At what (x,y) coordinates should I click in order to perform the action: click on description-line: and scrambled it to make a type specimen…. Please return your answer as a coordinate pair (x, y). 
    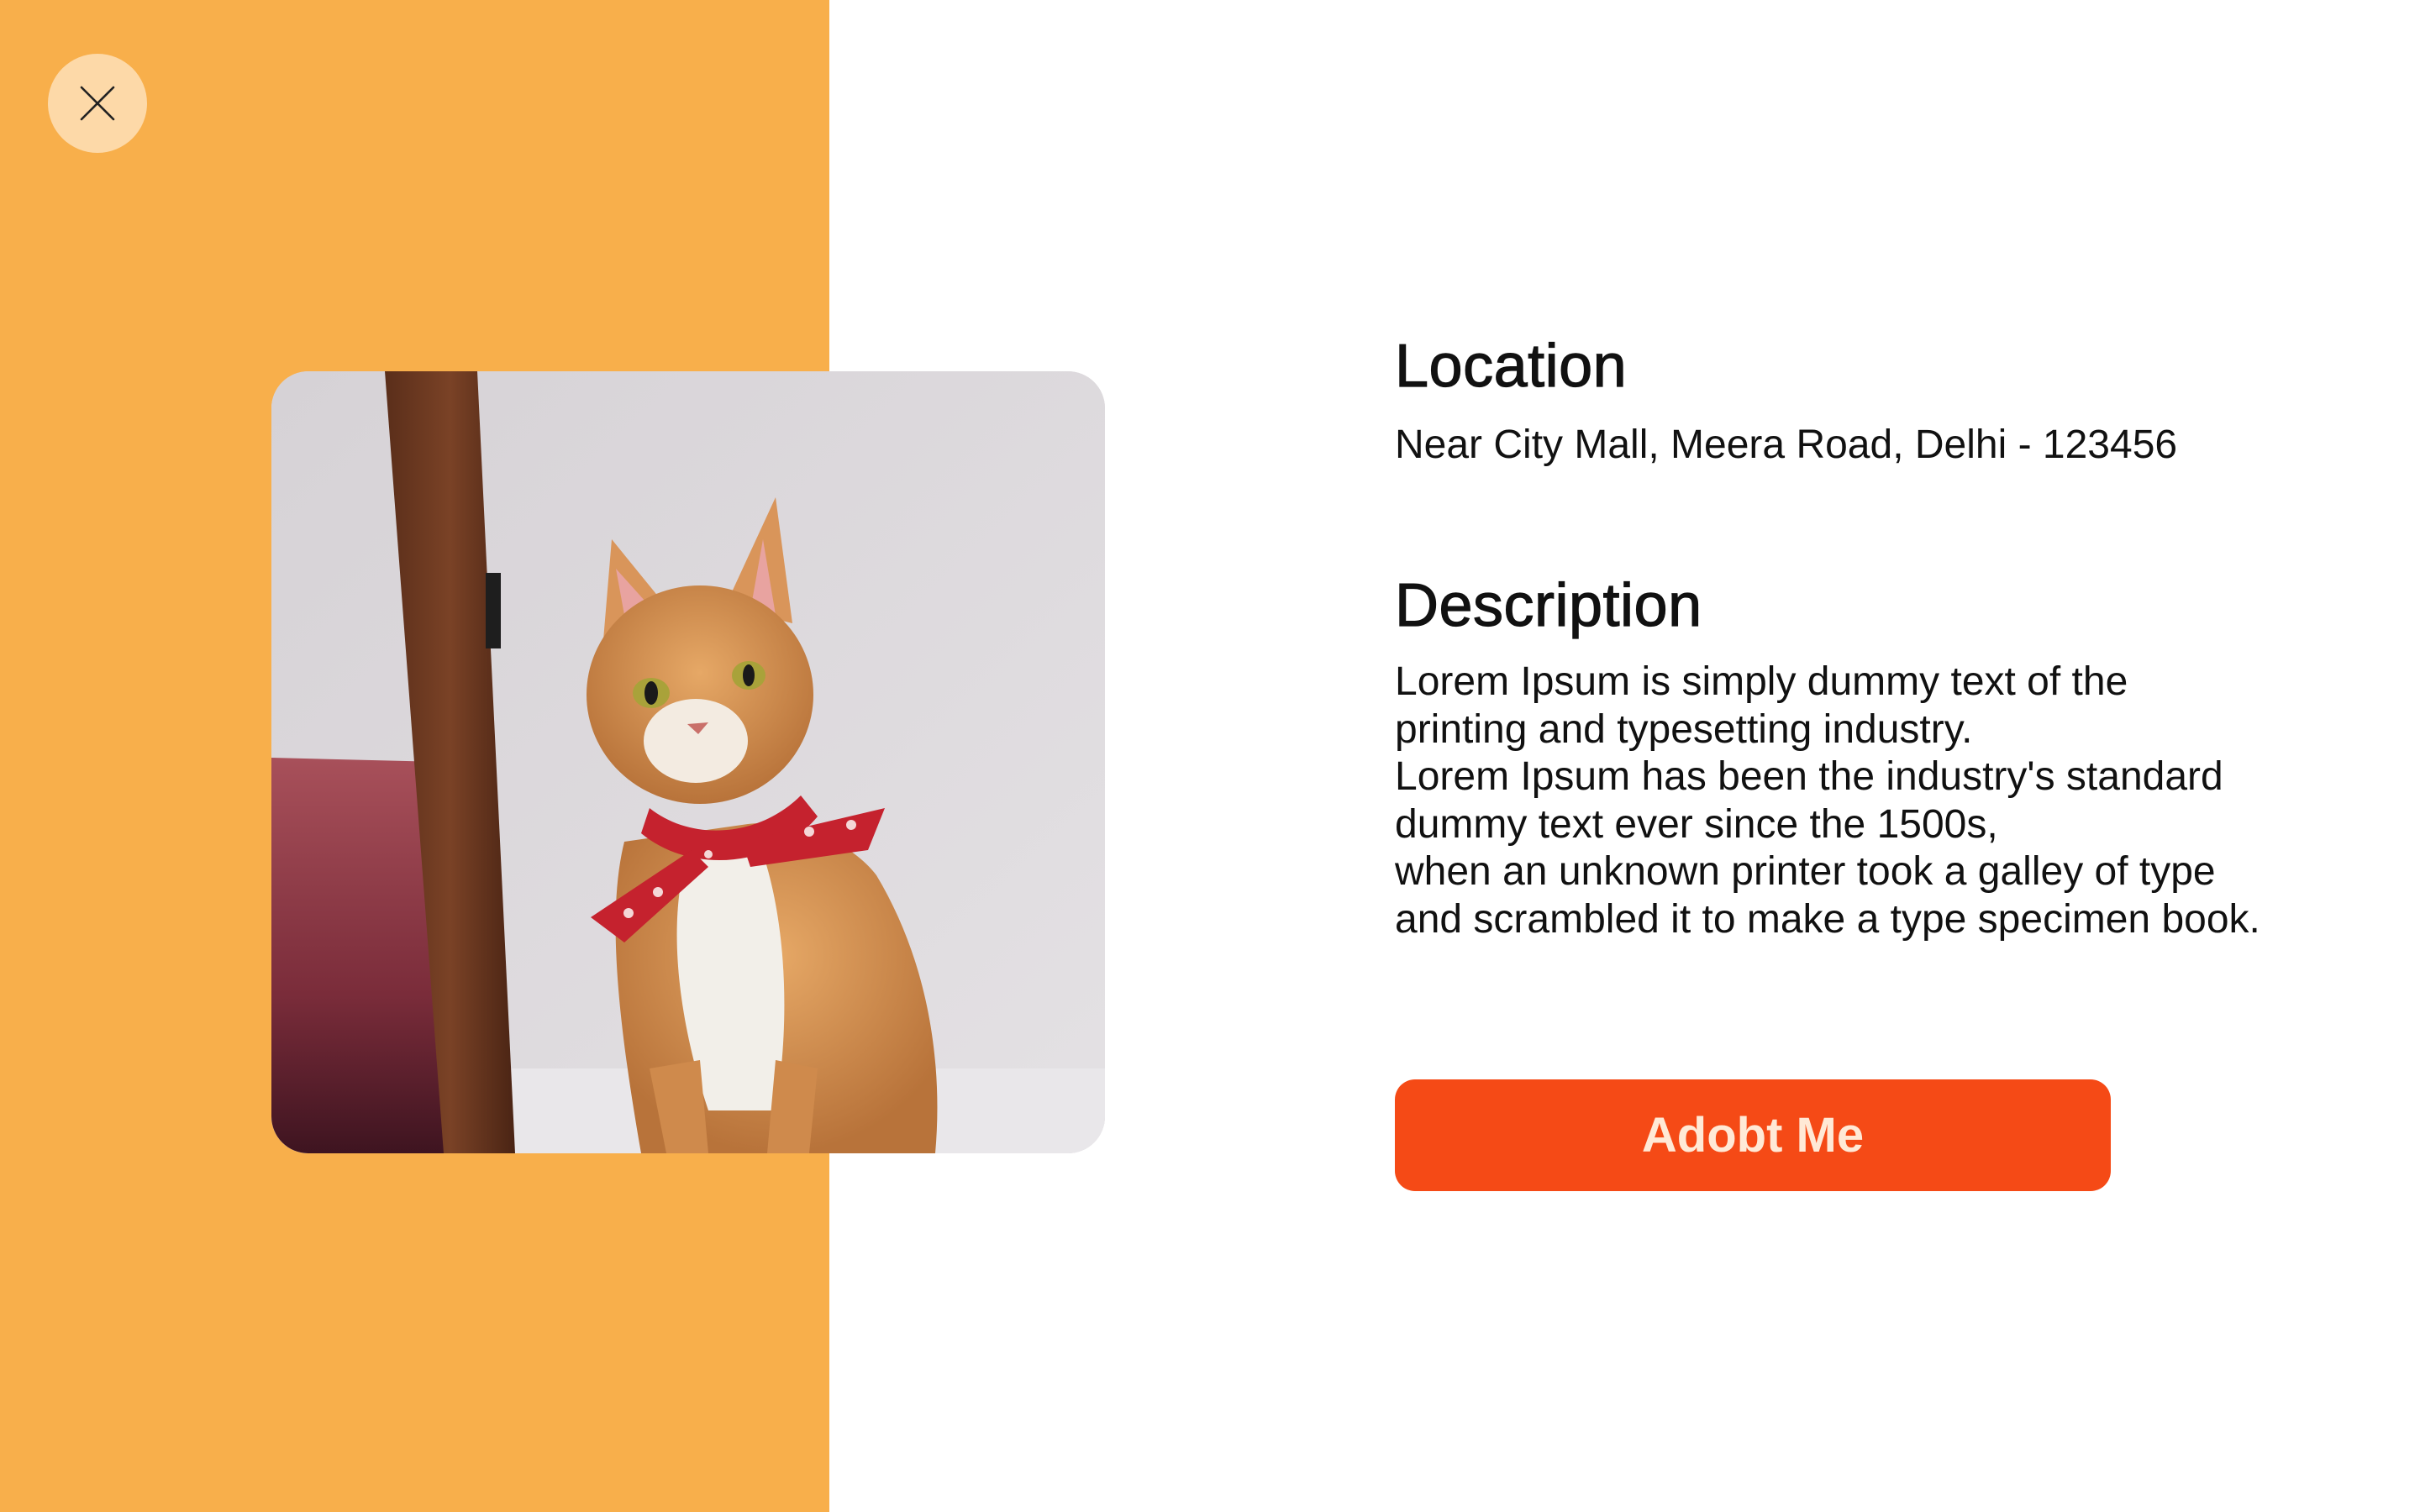
    Looking at the image, I should click on (1827, 919).